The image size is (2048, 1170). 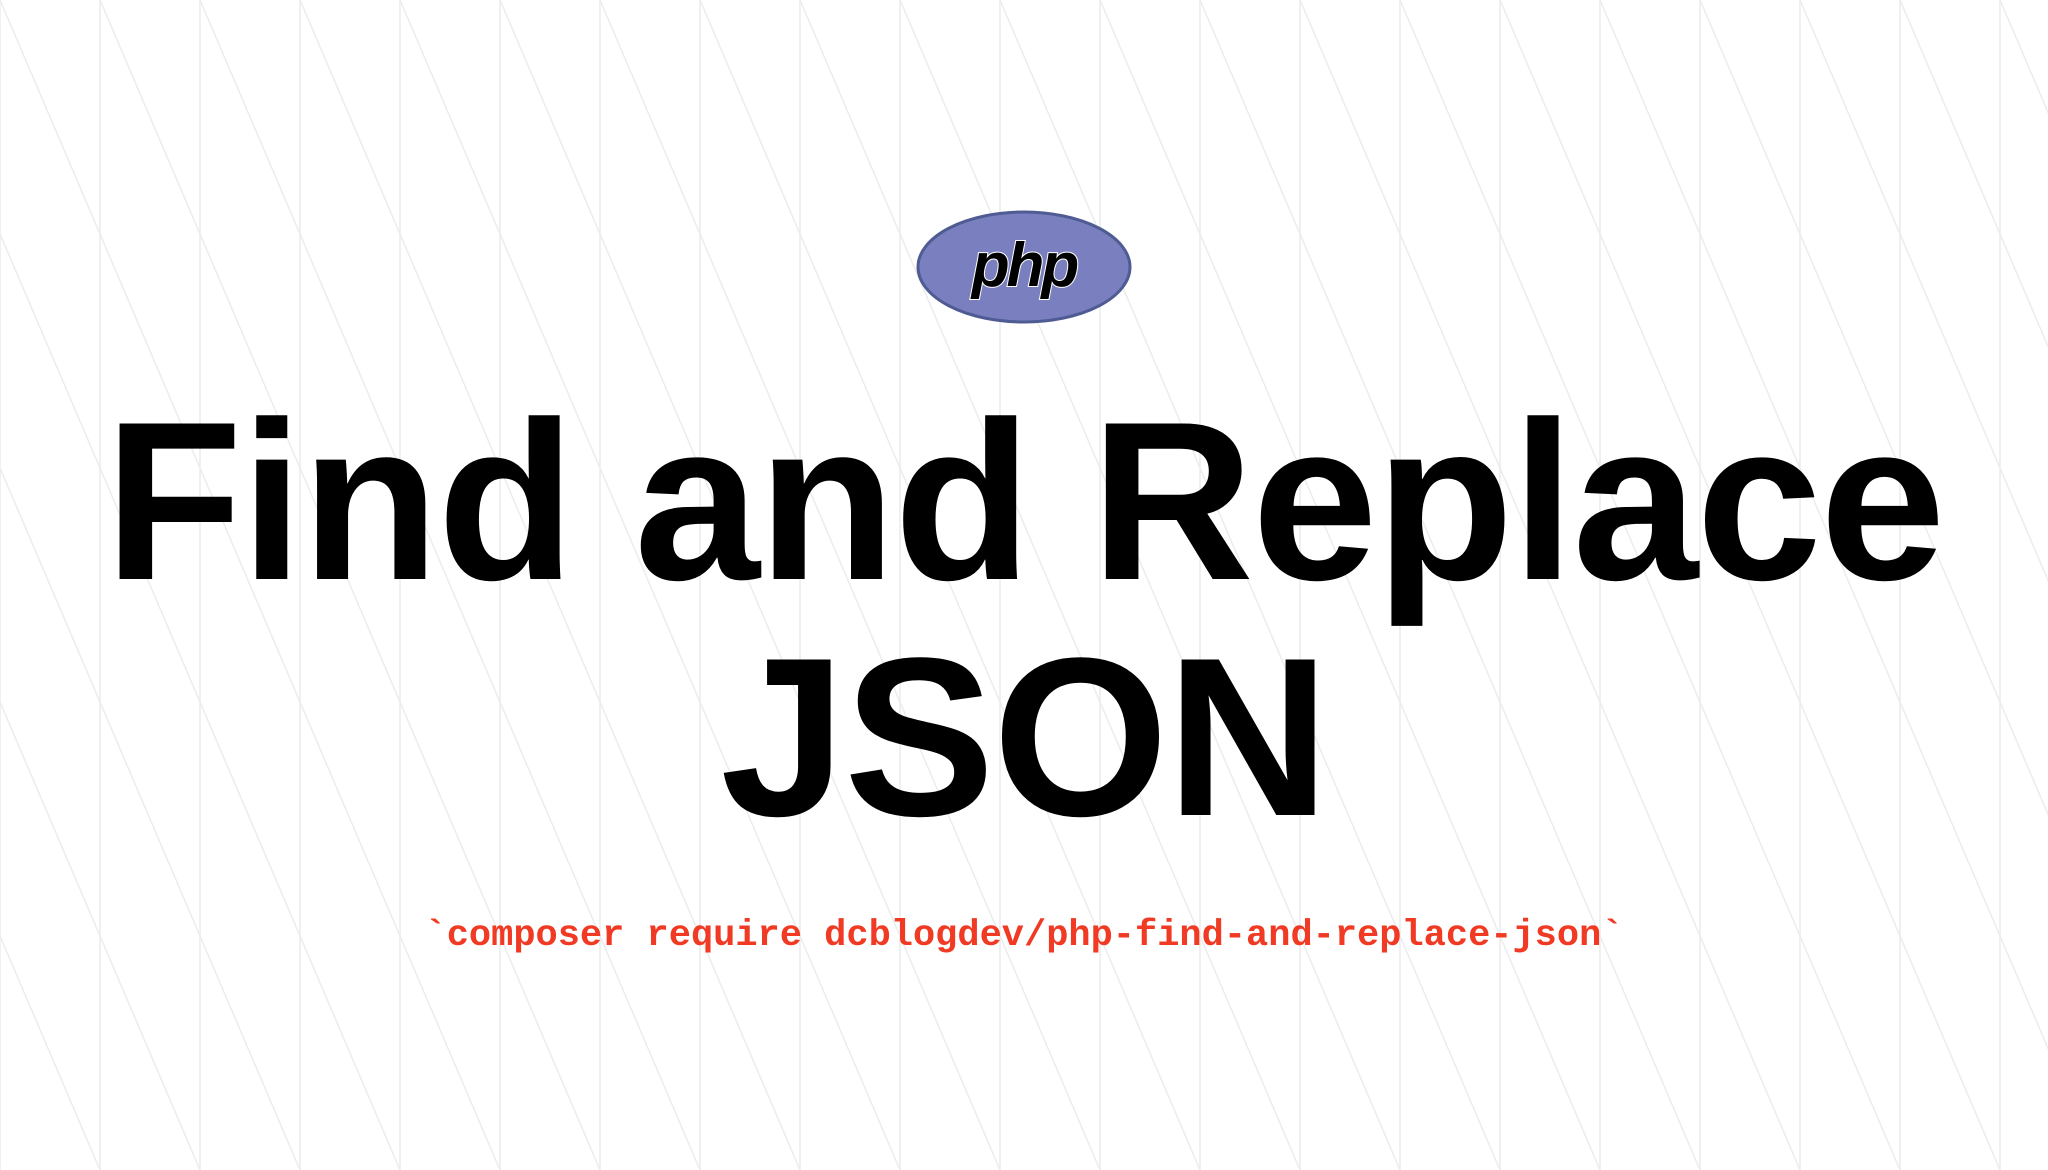 I want to click on title-line-2: JSON, so click(x=1024, y=736).